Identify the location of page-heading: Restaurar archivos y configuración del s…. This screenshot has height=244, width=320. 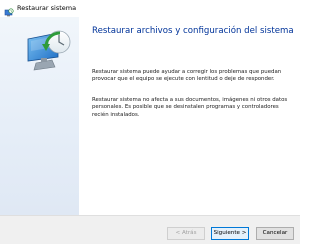
(193, 31).